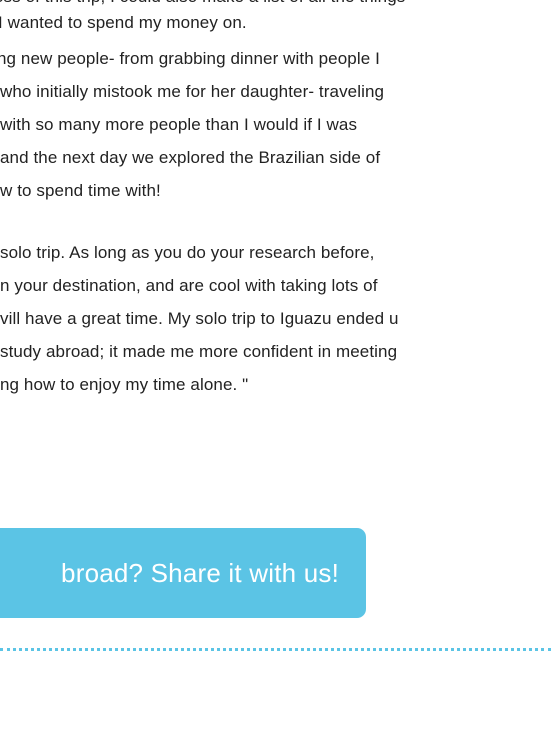 The image size is (551, 739). Describe the element at coordinates (275, 649) in the screenshot. I see `dotted-divider` at that location.